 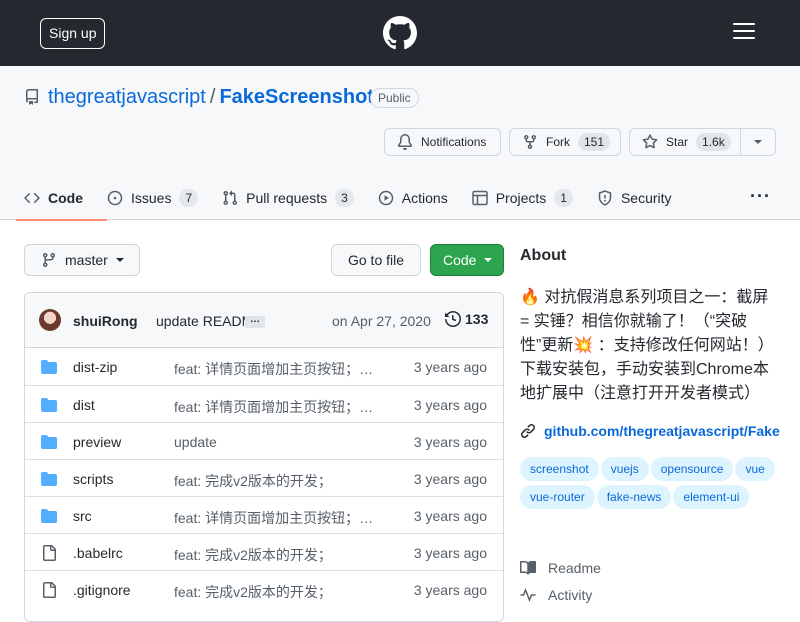 I want to click on notifications-button: Notifications, so click(x=442, y=142).